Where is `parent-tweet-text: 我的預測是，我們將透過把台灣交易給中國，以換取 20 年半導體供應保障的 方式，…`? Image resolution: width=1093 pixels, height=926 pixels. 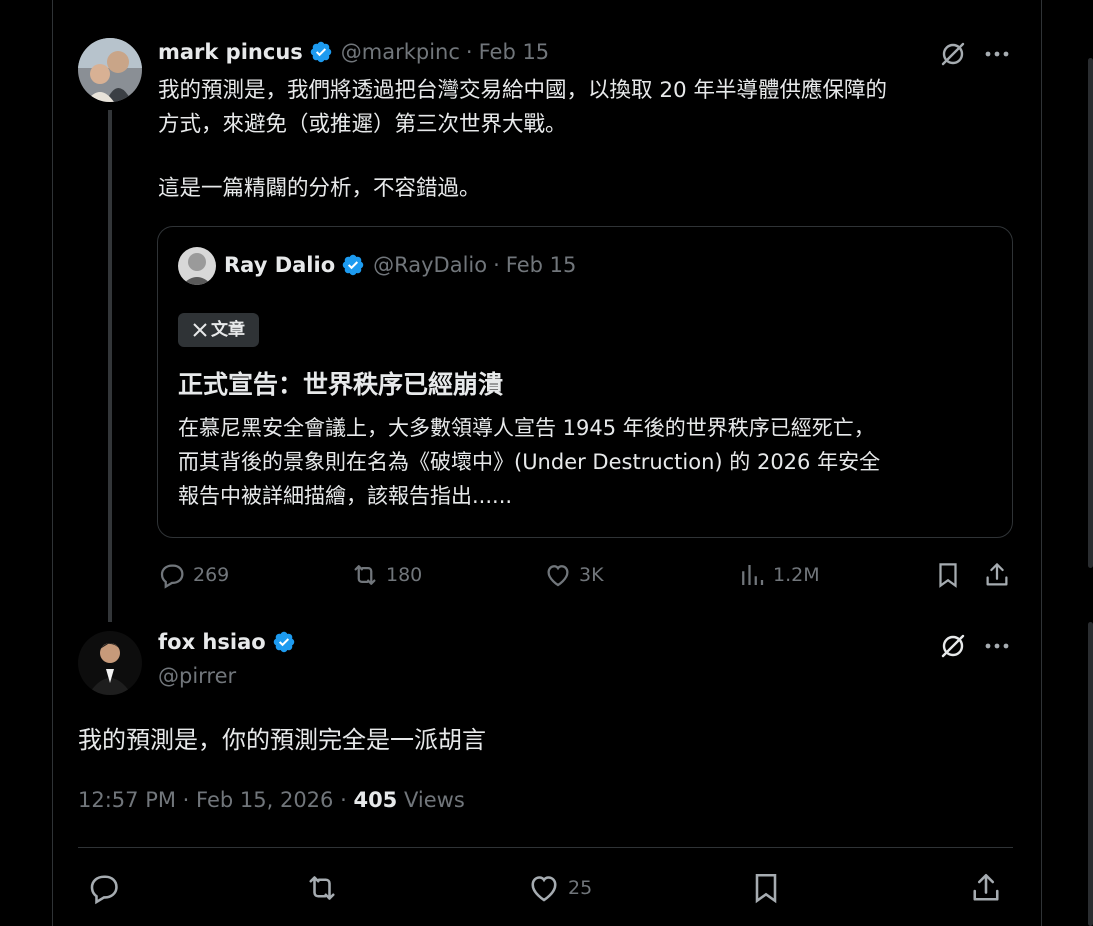 parent-tweet-text: 我的預測是，我們將透過把台灣交易給中國，以換取 20 年半導體供應保障的 方式，… is located at coordinates (583, 140).